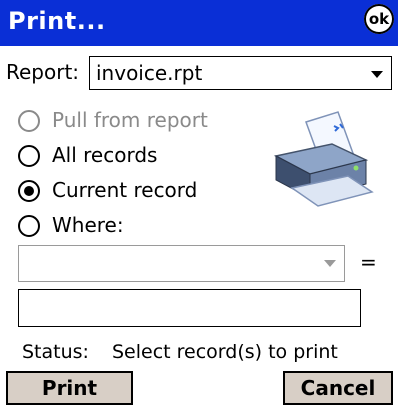 This screenshot has height=413, width=398. I want to click on report-label: Report:, so click(43, 72).